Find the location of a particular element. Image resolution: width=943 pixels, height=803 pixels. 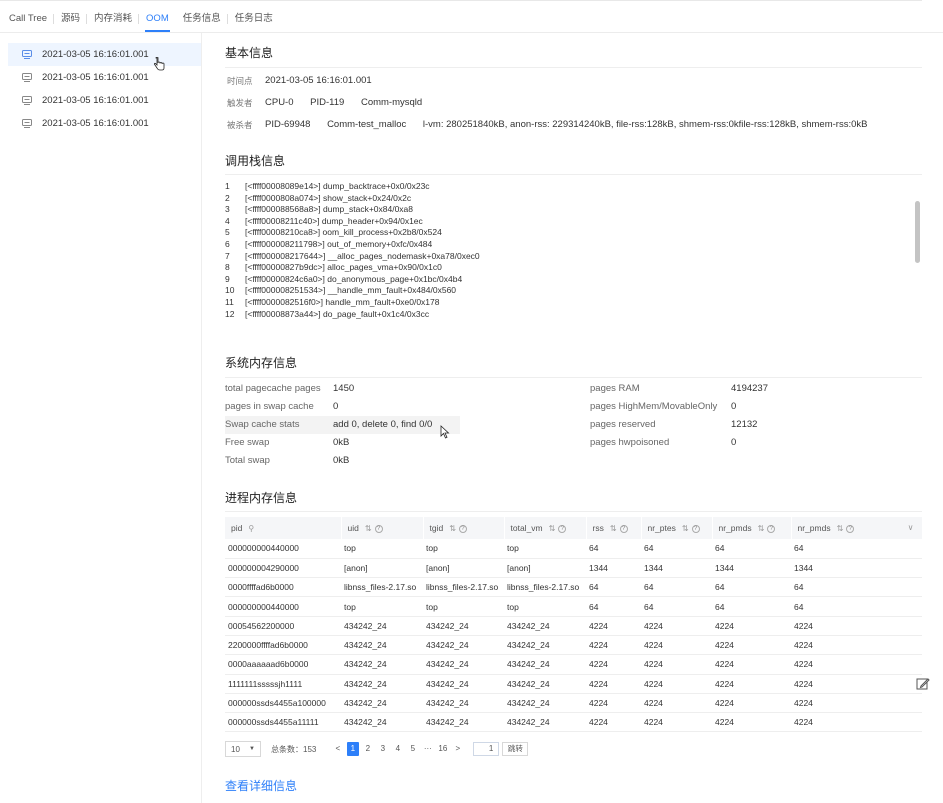

column-label: pid is located at coordinates (237, 528).